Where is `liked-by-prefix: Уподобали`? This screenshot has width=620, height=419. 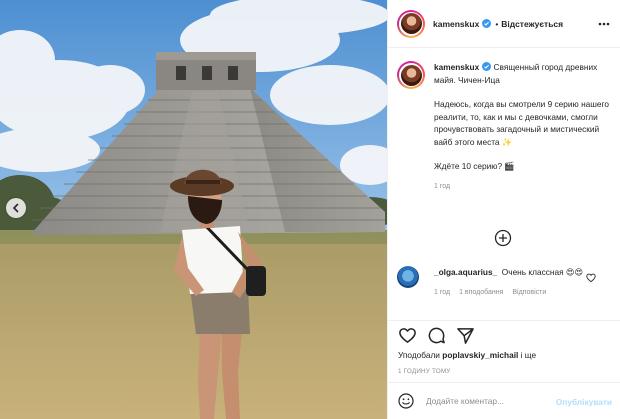 liked-by-prefix: Уподобали is located at coordinates (420, 355).